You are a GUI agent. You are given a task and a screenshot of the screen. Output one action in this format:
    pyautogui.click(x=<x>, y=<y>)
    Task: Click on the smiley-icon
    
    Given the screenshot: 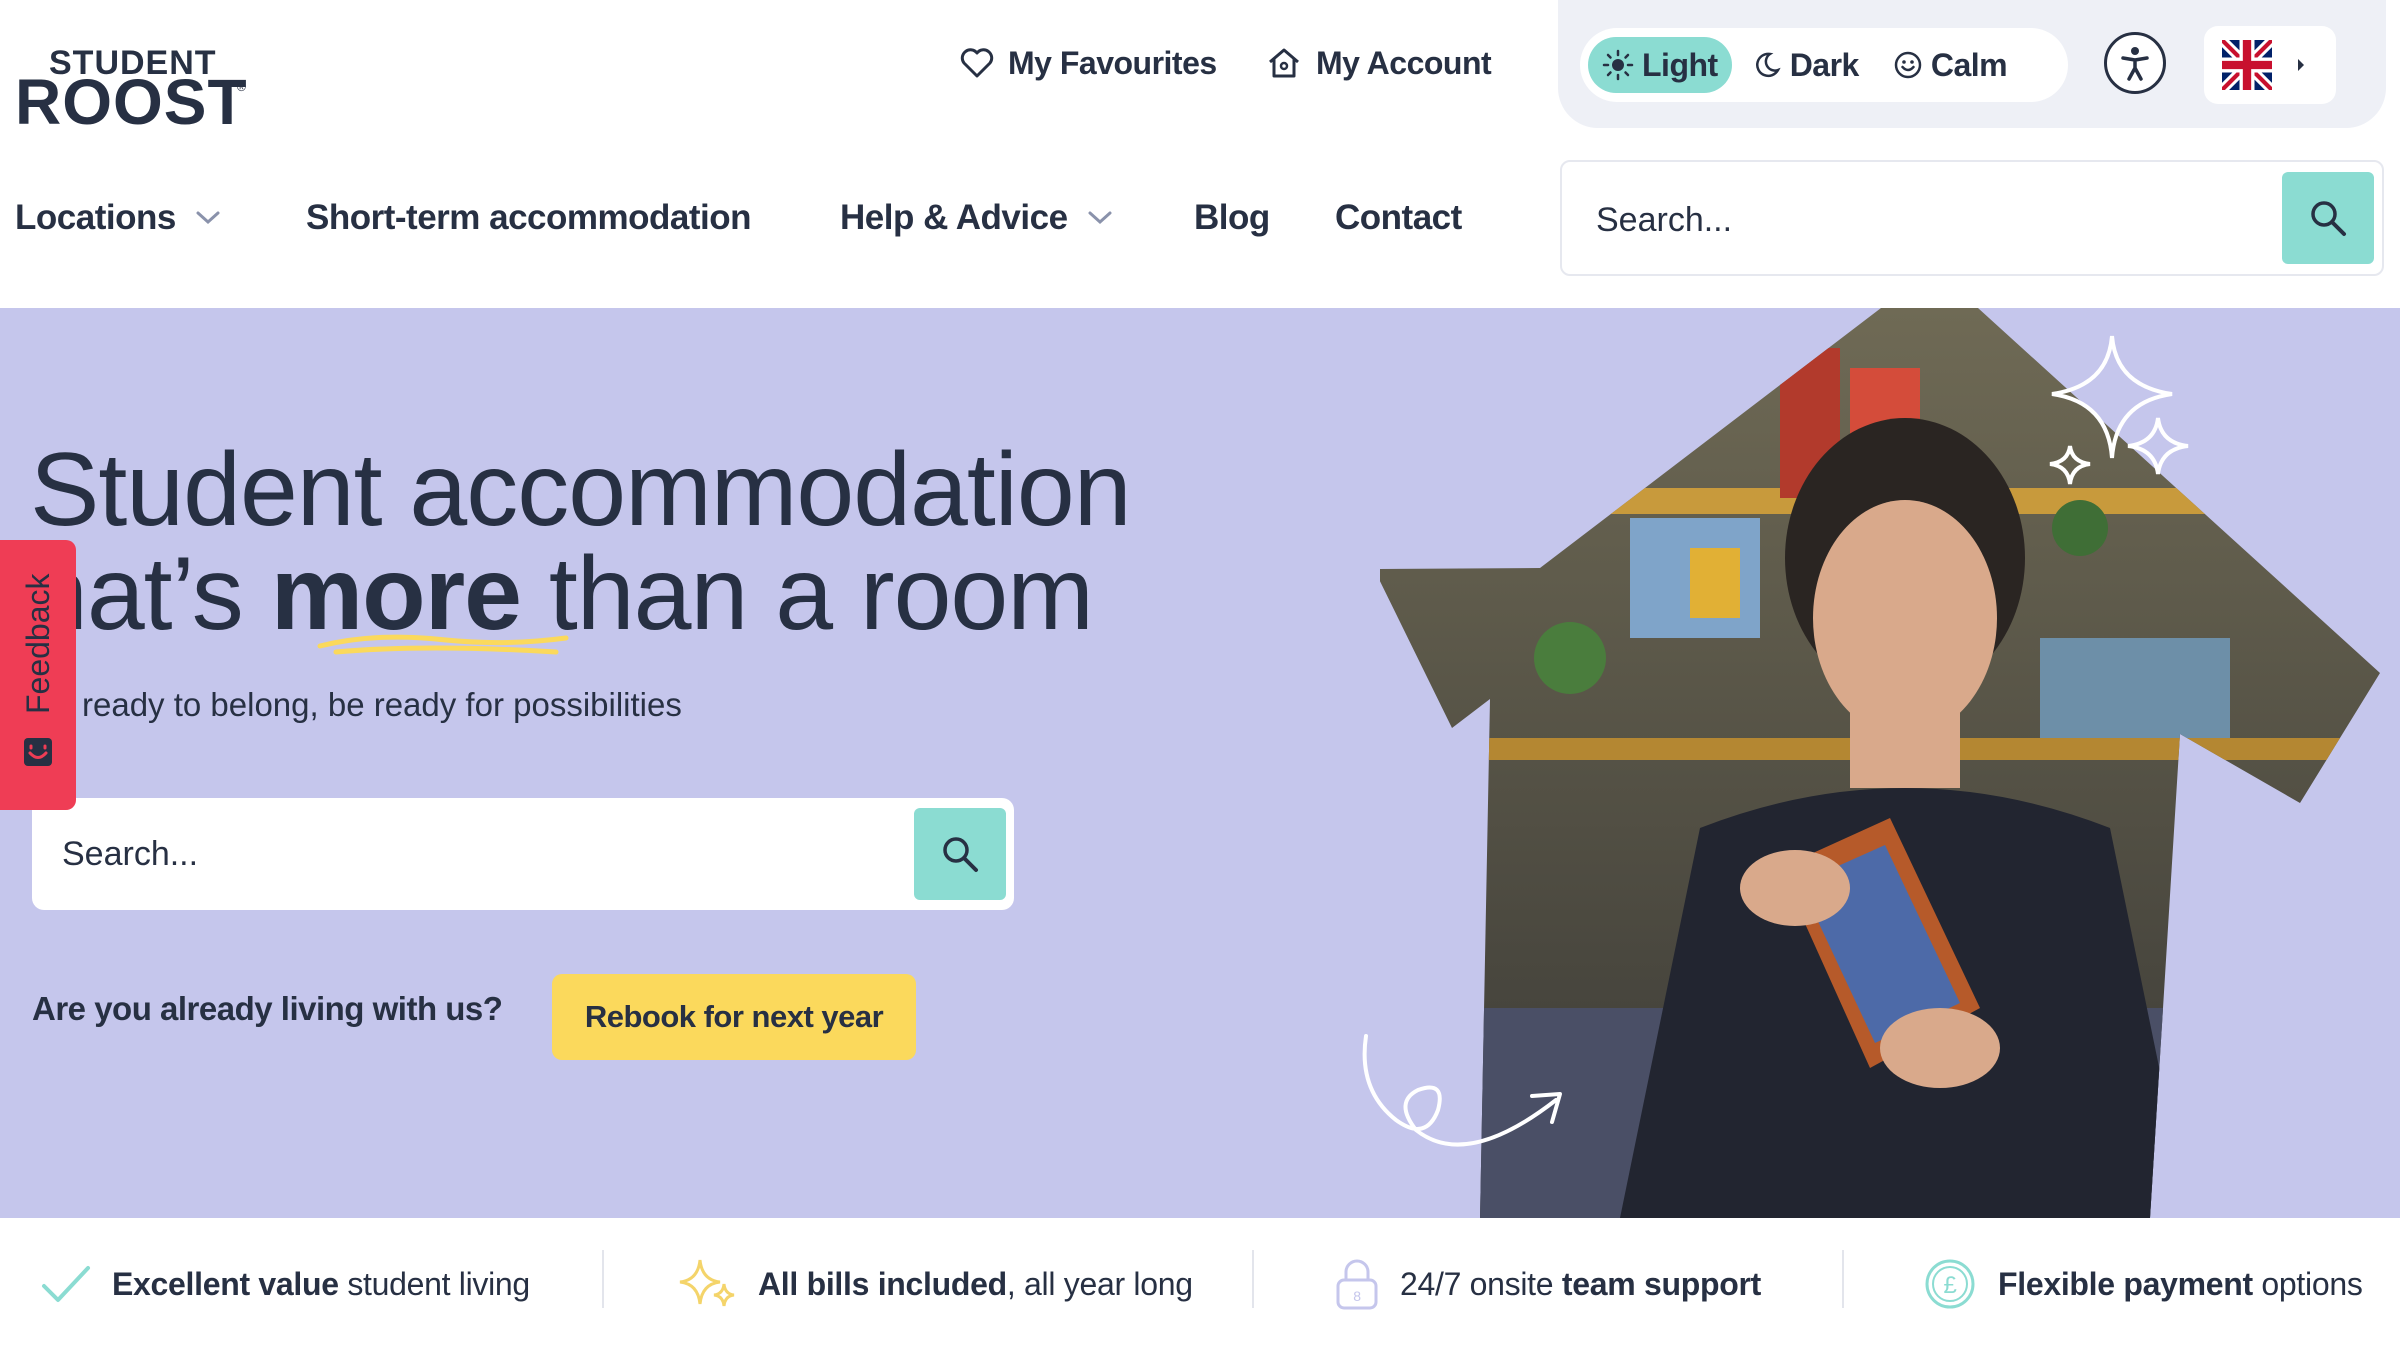 What is the action you would take?
    pyautogui.click(x=1908, y=65)
    